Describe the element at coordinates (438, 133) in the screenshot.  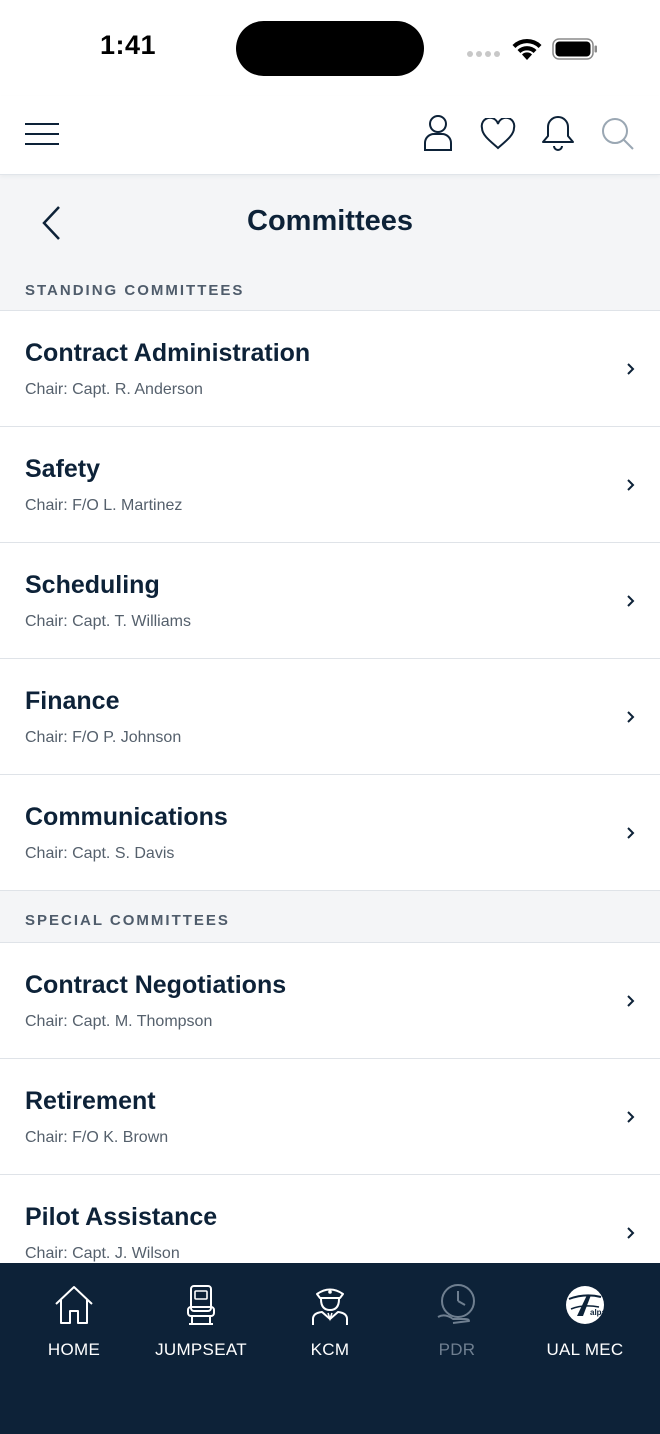
I see `person-icon` at that location.